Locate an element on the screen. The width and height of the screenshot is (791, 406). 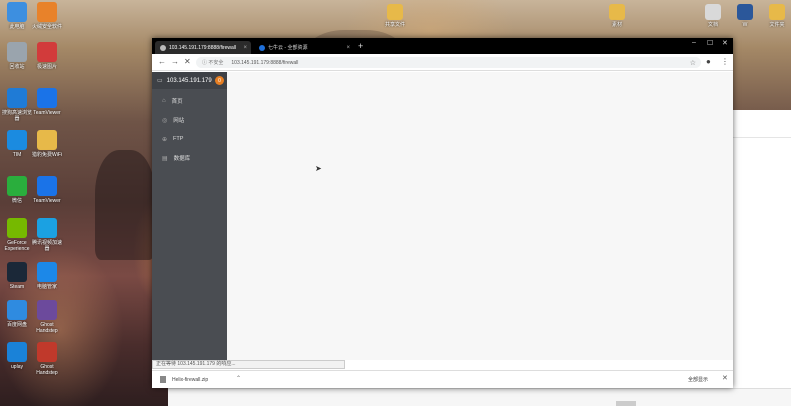
desktop-icon: GeForce Experience is located at coordinates (17, 235).